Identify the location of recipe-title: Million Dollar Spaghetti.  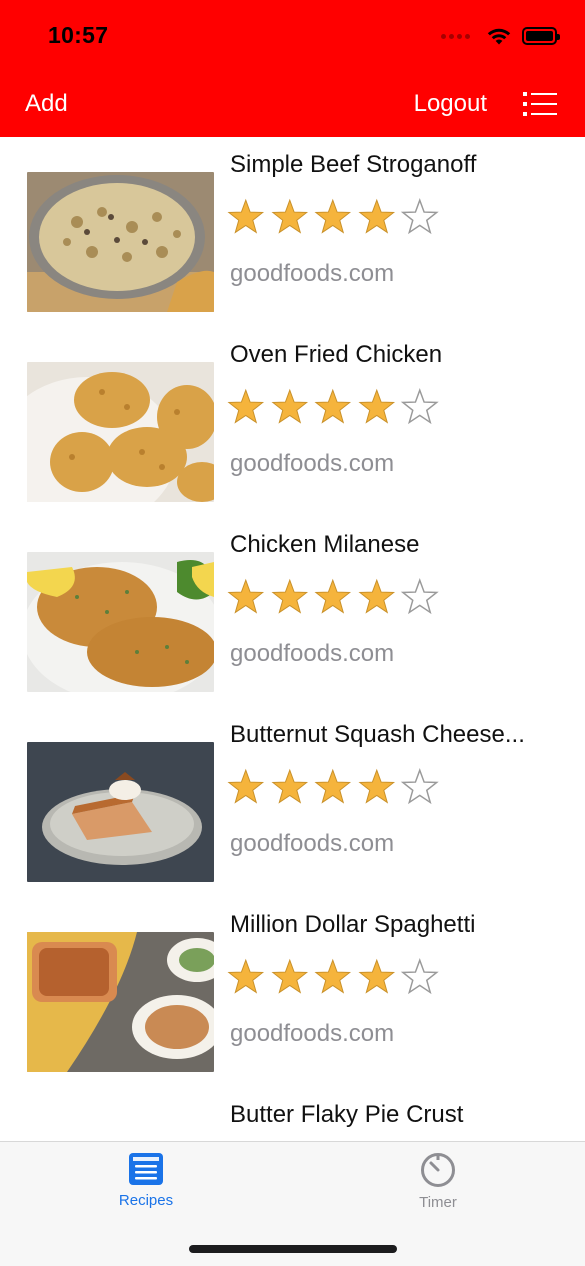
(353, 924).